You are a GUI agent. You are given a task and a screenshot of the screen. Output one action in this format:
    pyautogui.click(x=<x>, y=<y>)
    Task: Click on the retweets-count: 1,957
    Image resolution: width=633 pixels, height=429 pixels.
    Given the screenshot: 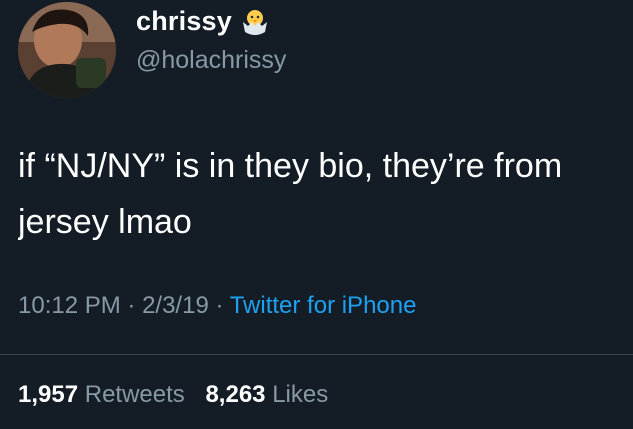 What is the action you would take?
    pyautogui.click(x=48, y=394)
    